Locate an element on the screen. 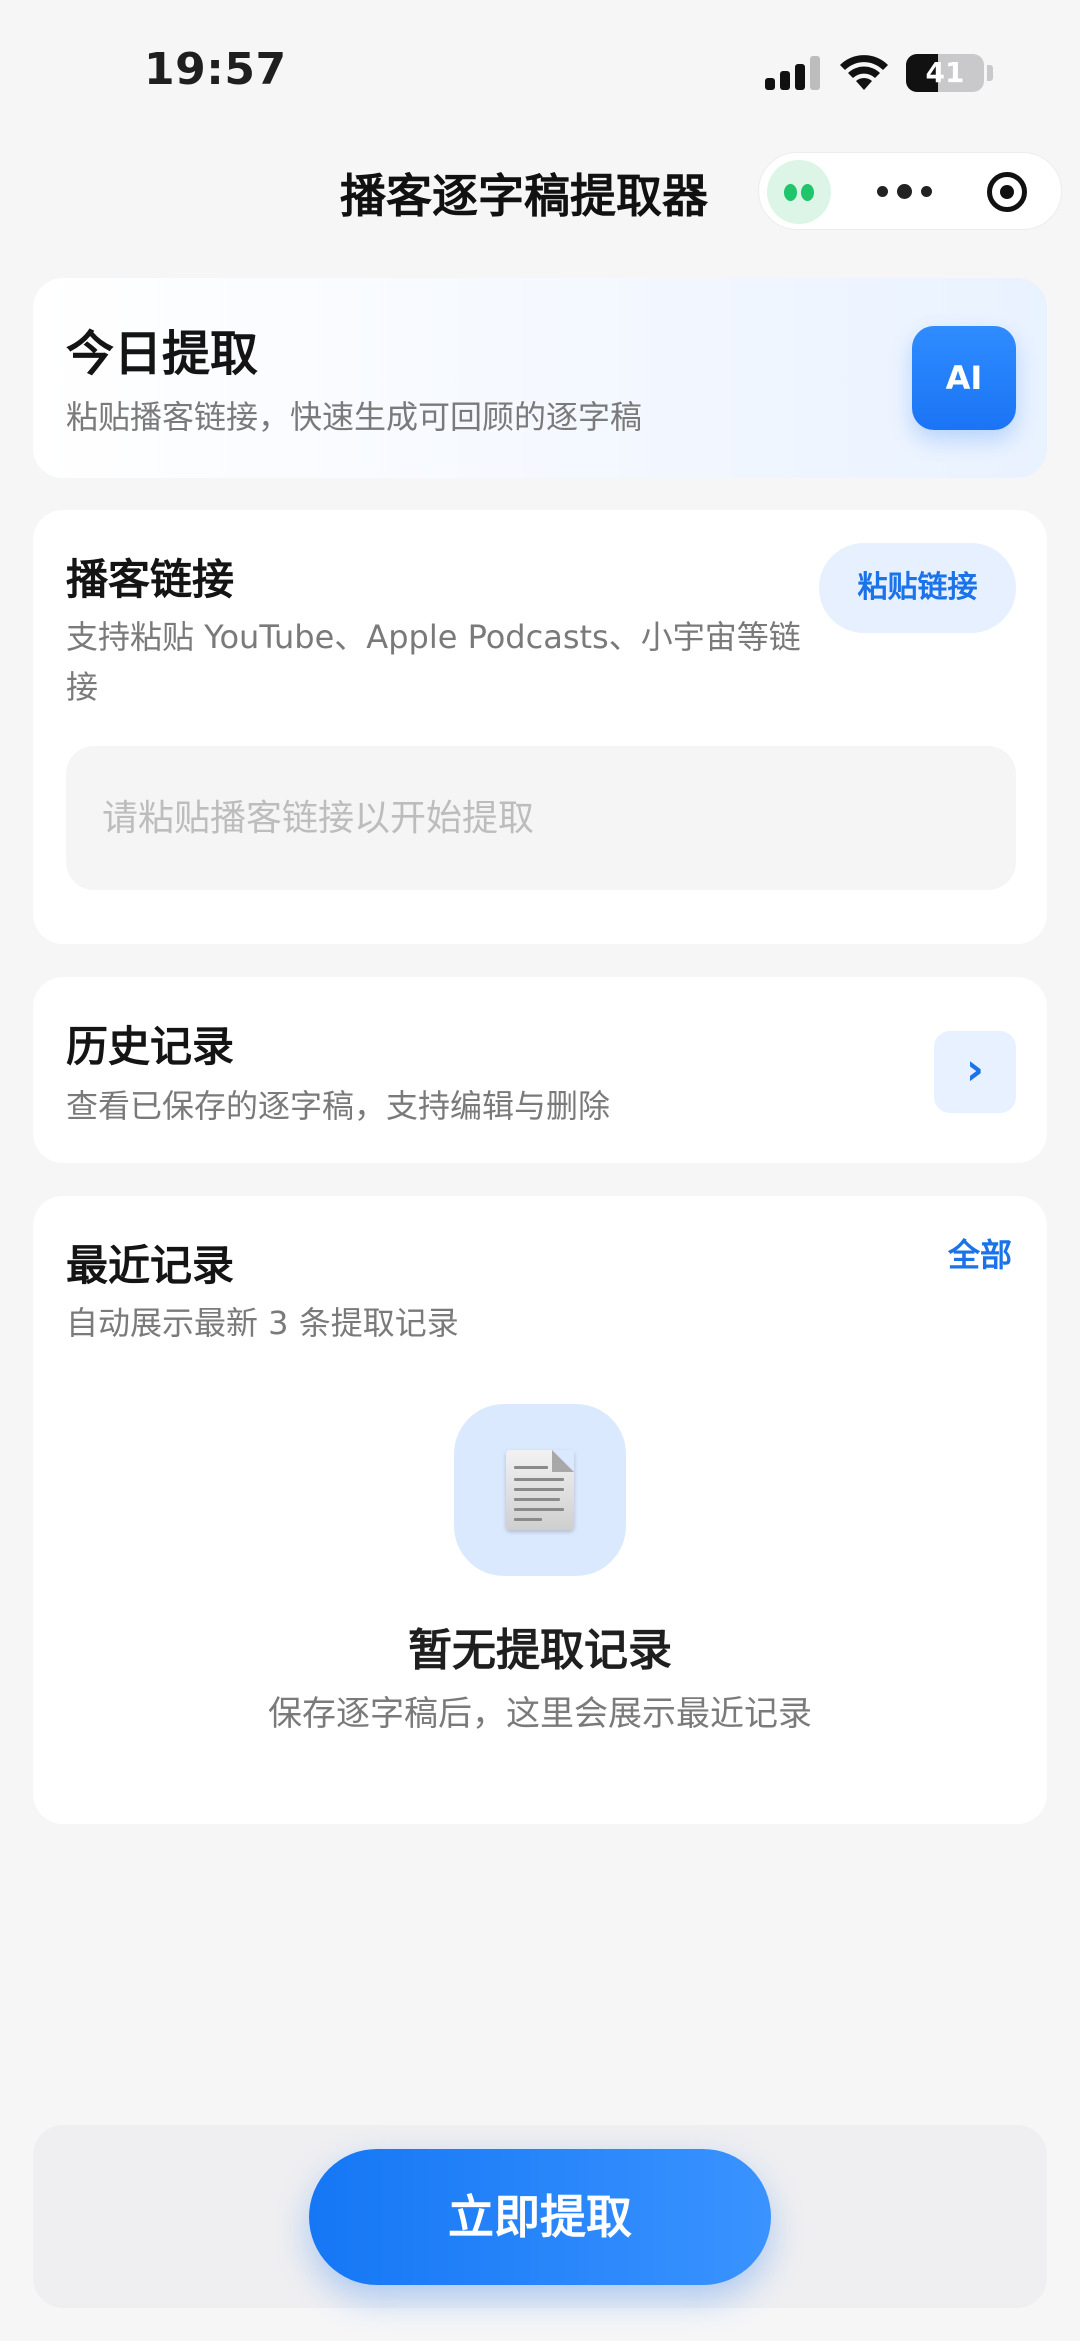 This screenshot has width=1080, height=2341. mini-program-capsule is located at coordinates (910, 191).